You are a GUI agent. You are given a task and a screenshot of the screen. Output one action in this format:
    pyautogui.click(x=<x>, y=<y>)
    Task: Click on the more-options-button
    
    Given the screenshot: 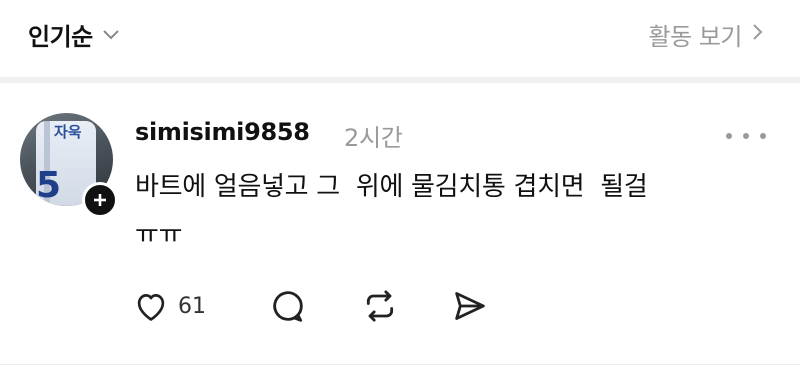 What is the action you would take?
    pyautogui.click(x=746, y=136)
    